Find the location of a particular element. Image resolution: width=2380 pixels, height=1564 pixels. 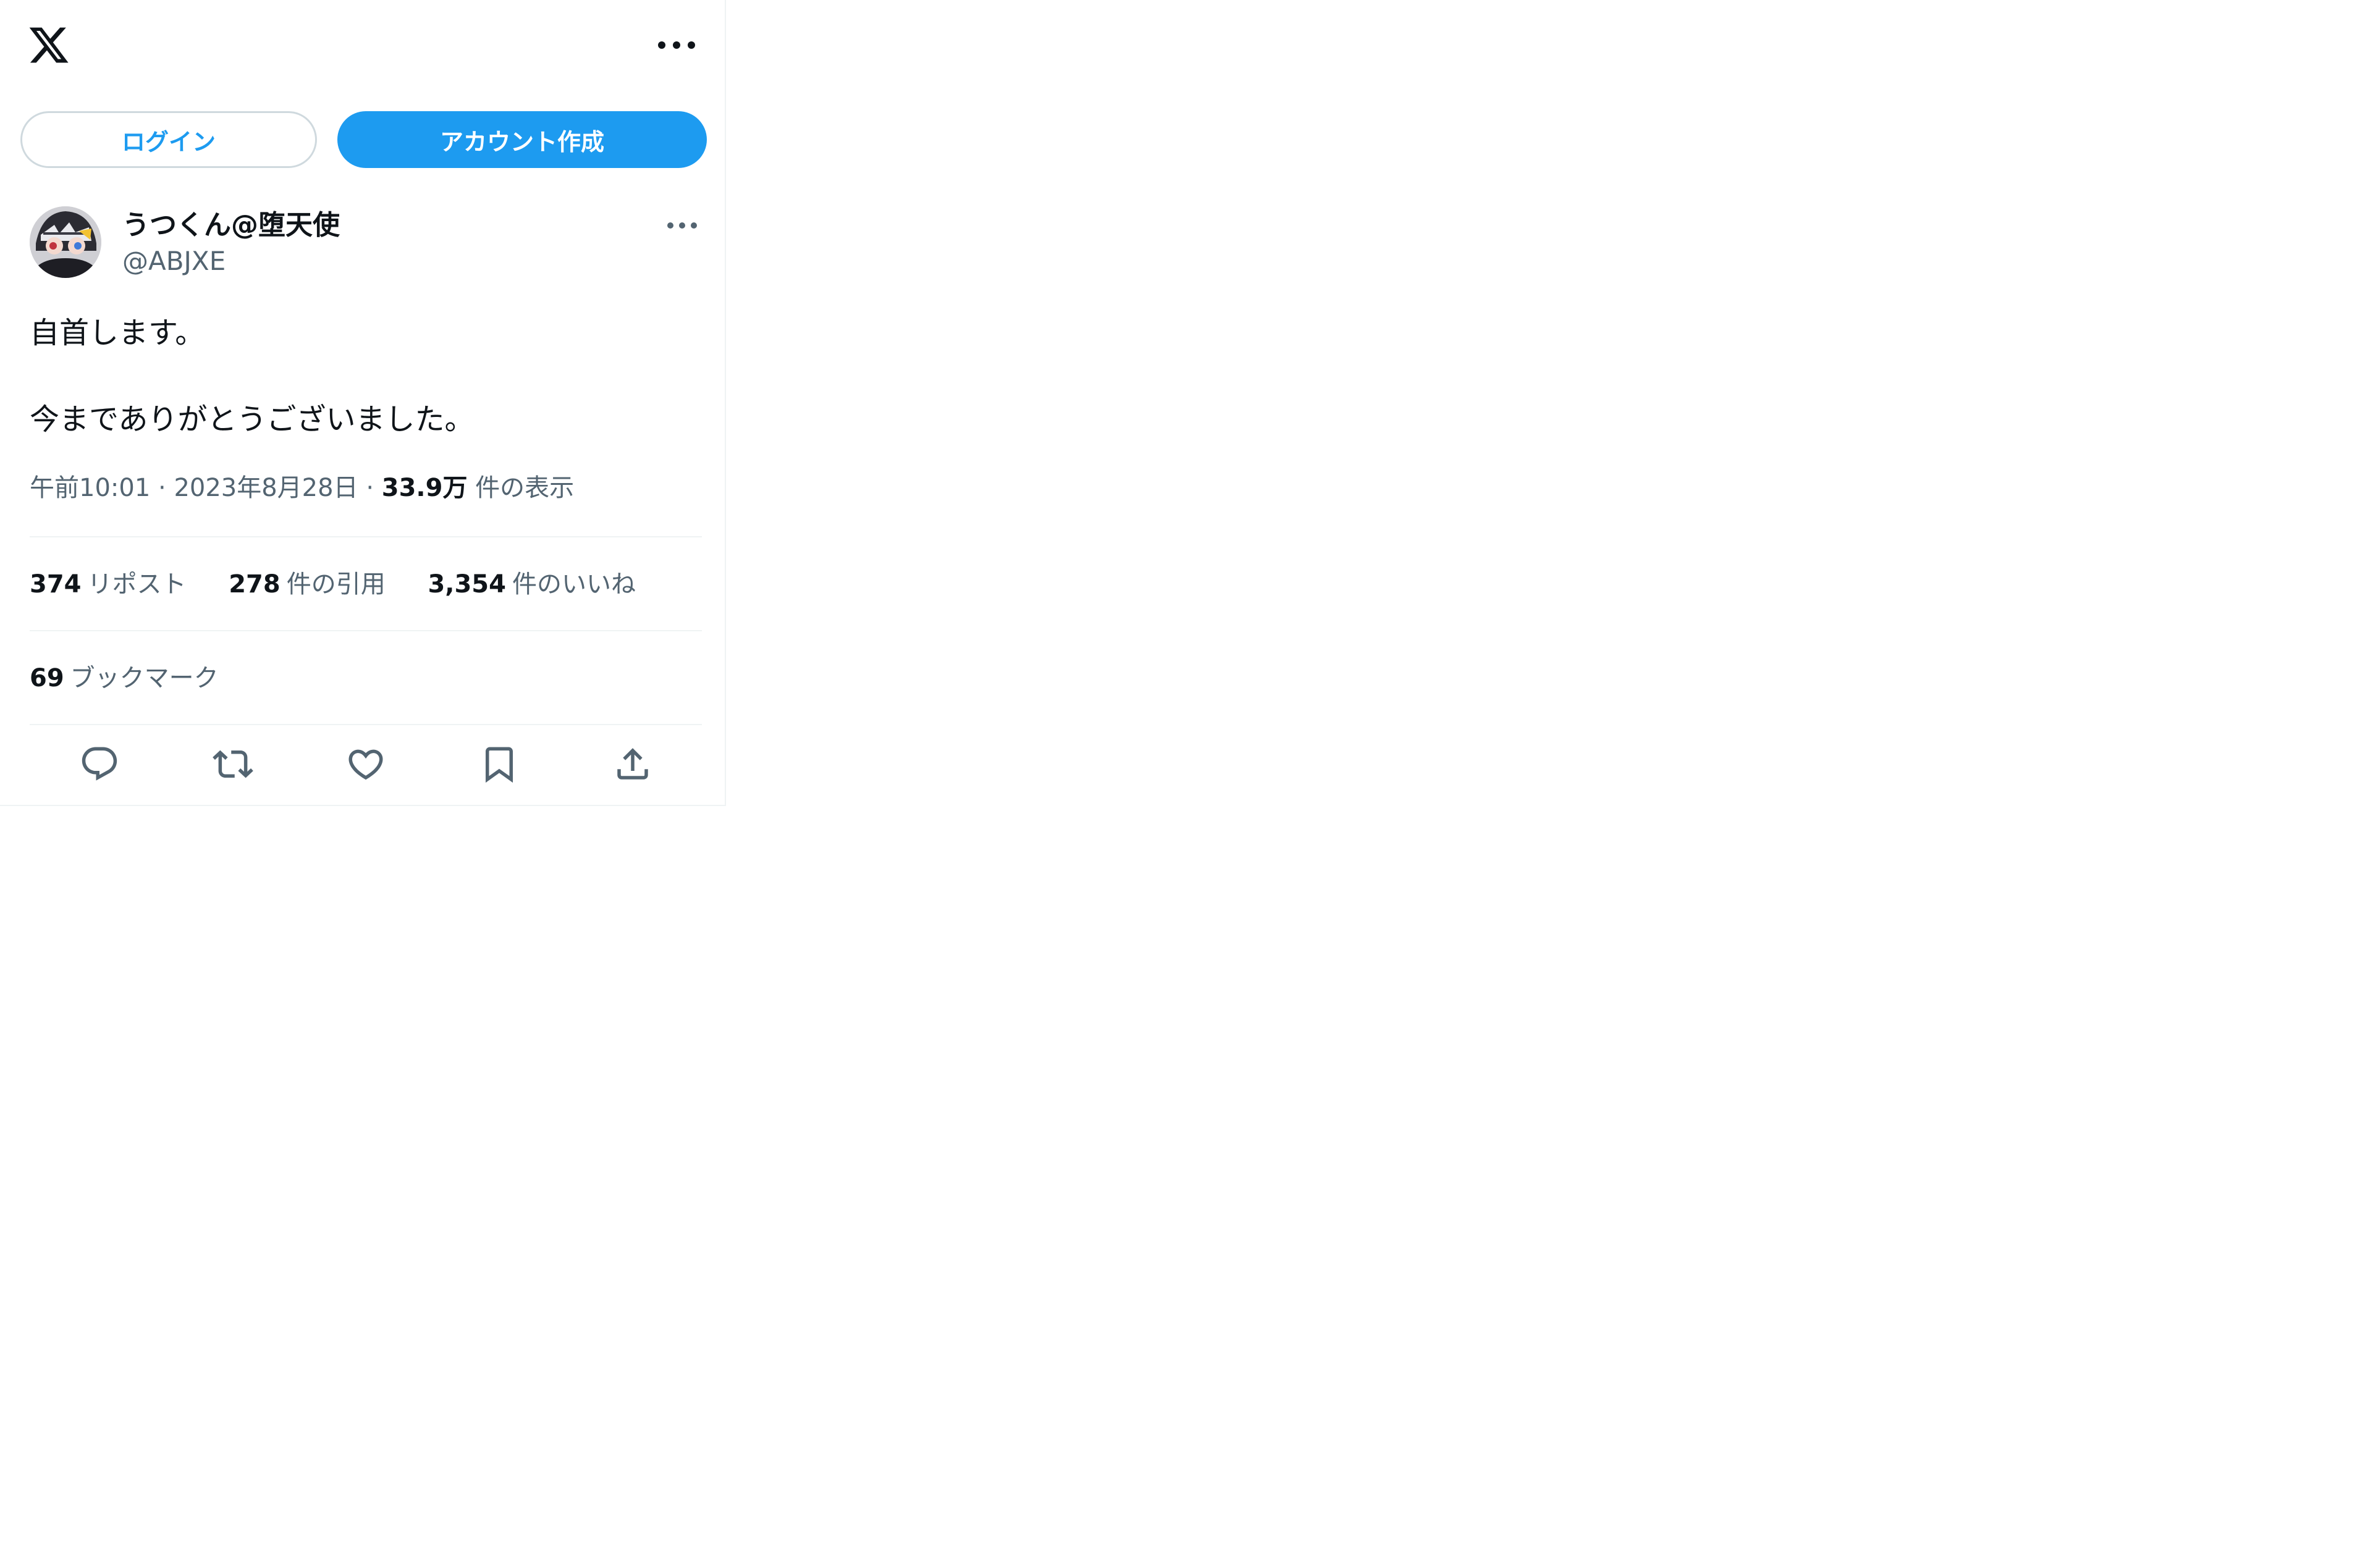

bookmarks-stat: 69 ブックマーク is located at coordinates (125, 678).